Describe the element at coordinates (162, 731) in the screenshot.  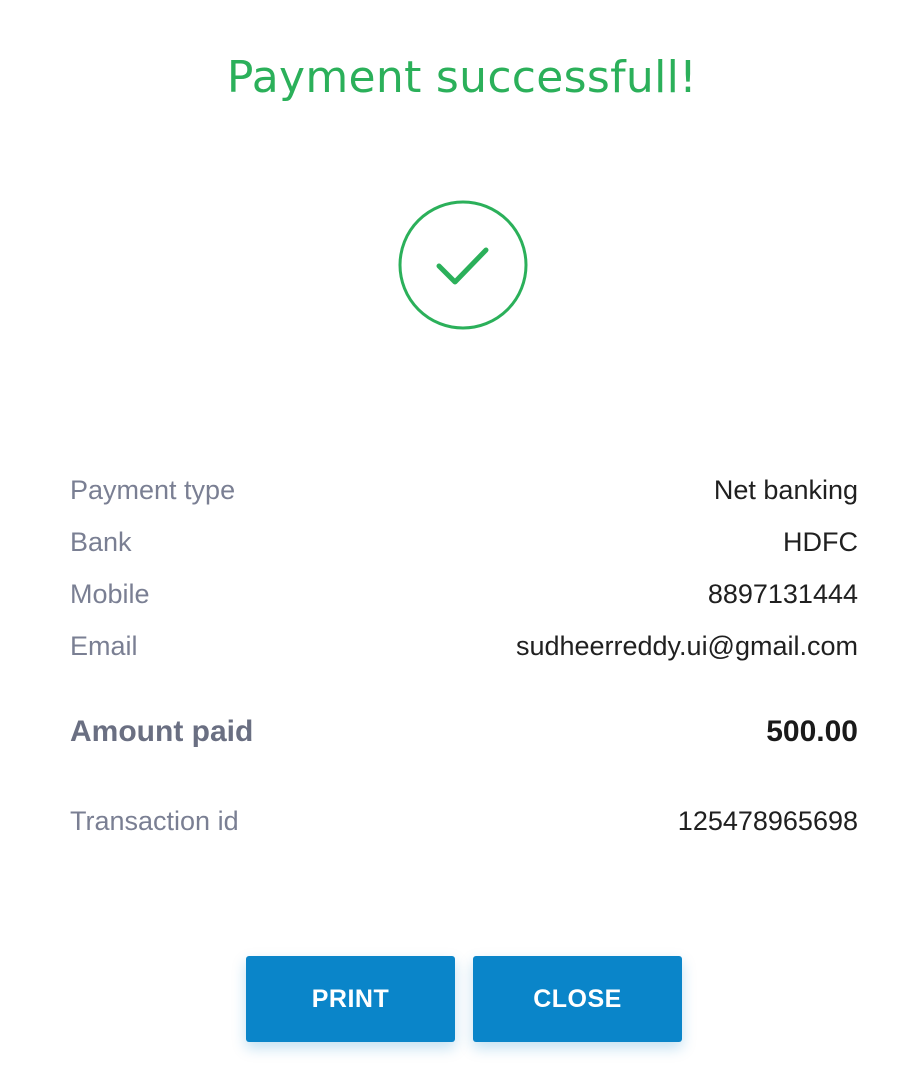
I see `amount-paid-label: Amount paid` at that location.